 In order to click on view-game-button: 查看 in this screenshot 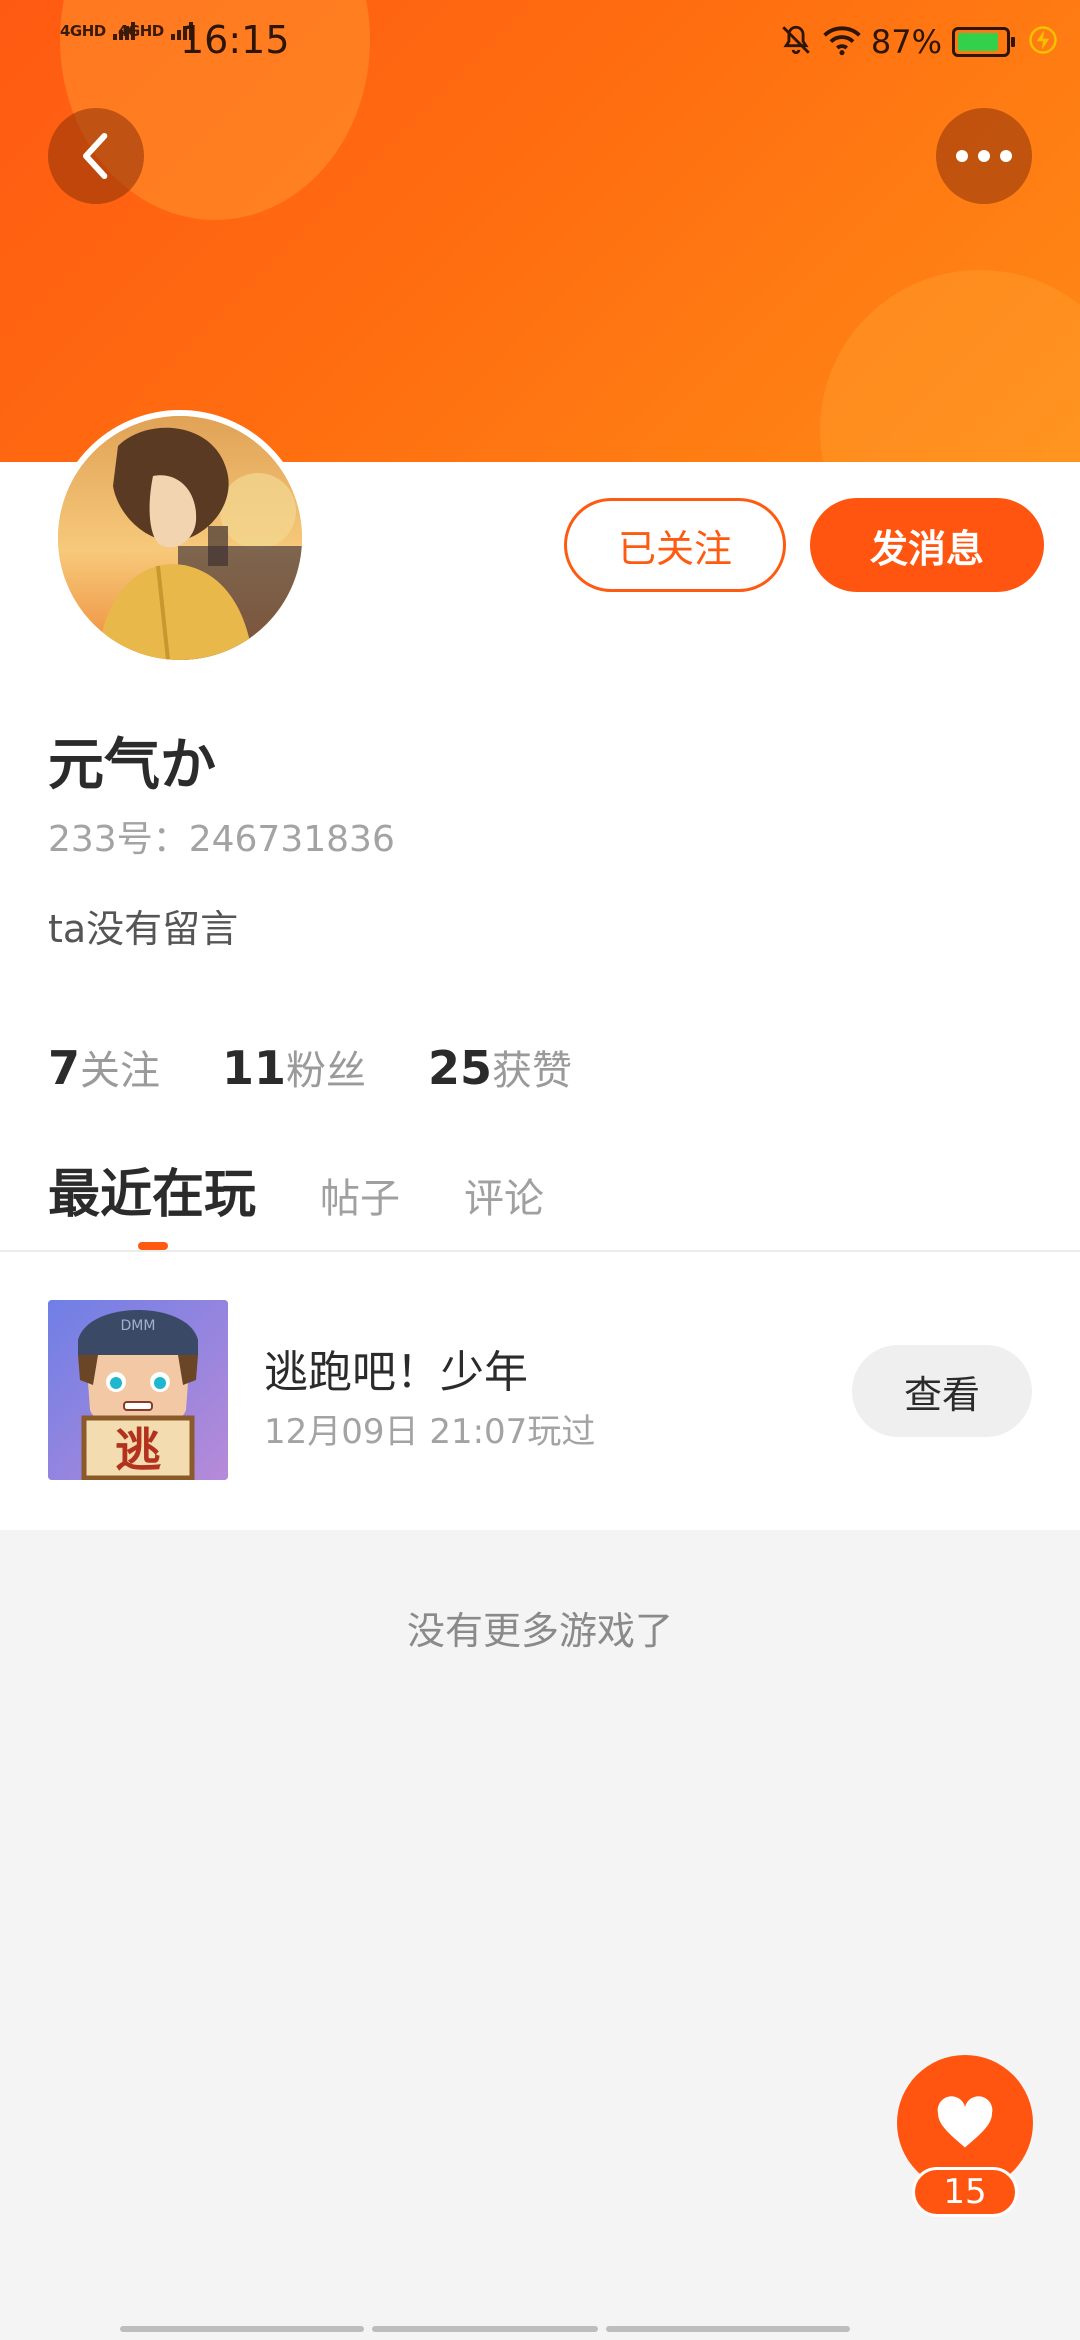, I will do `click(942, 1391)`.